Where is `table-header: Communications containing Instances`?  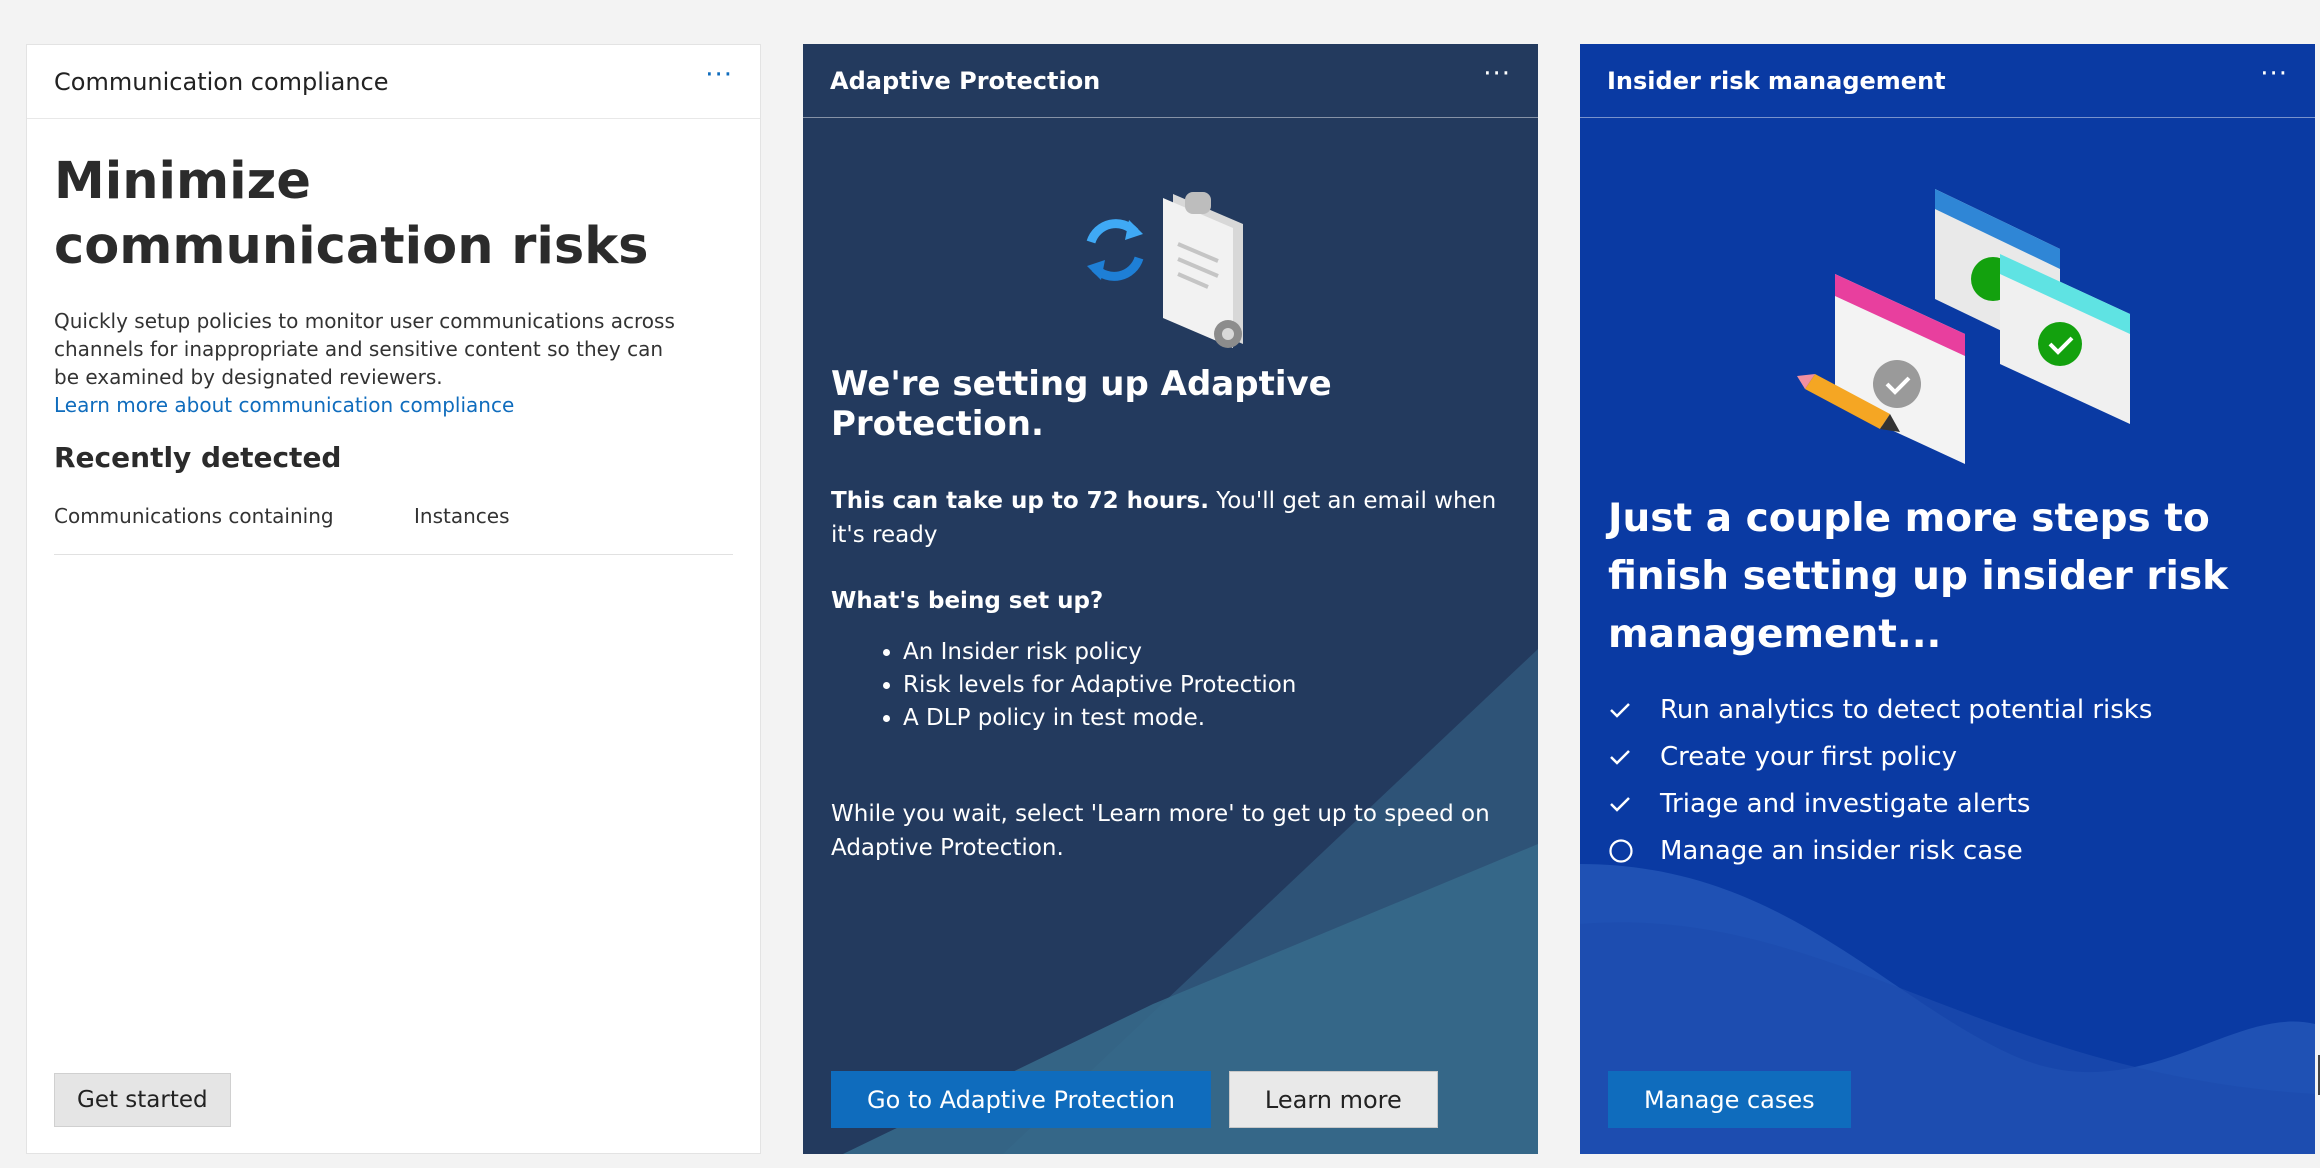
table-header: Communications containing Instances is located at coordinates (393, 529).